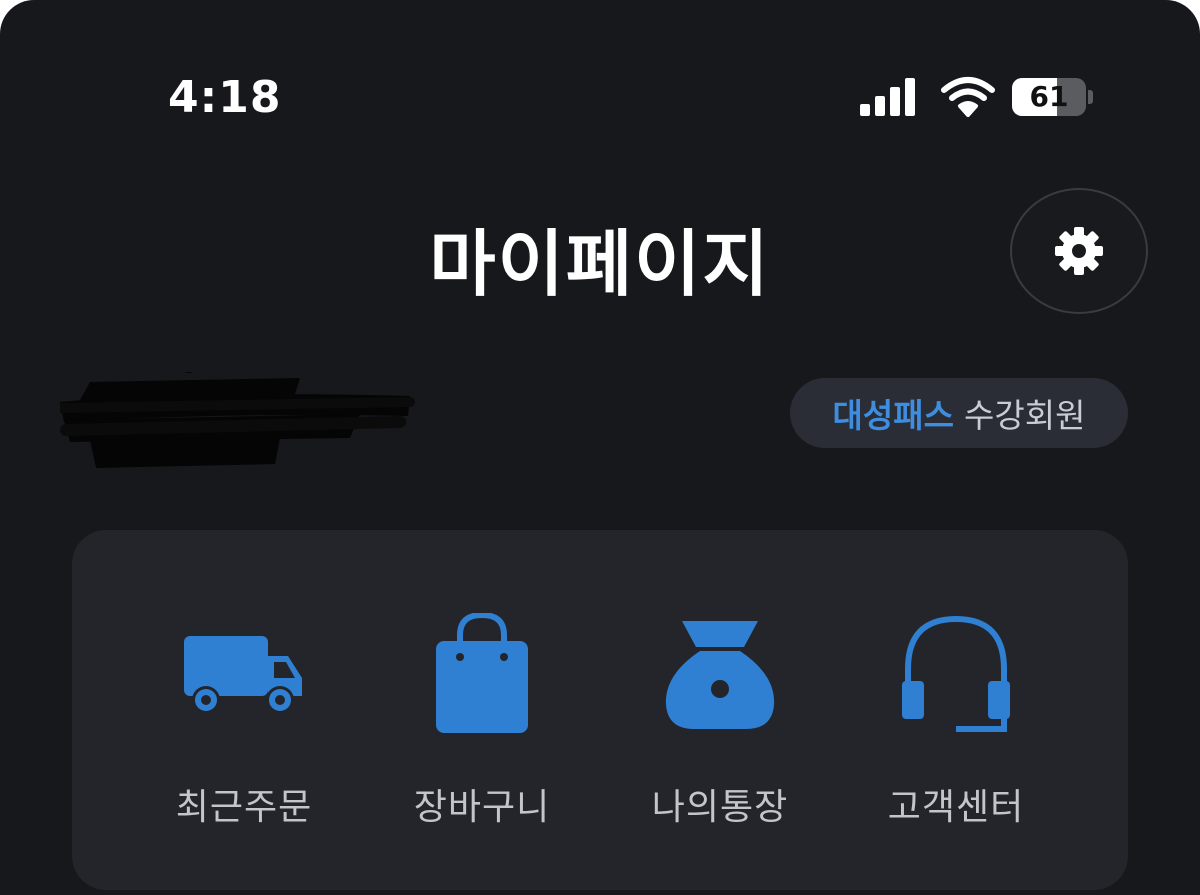 The width and height of the screenshot is (1200, 895). I want to click on status-time: 4:18, so click(225, 97).